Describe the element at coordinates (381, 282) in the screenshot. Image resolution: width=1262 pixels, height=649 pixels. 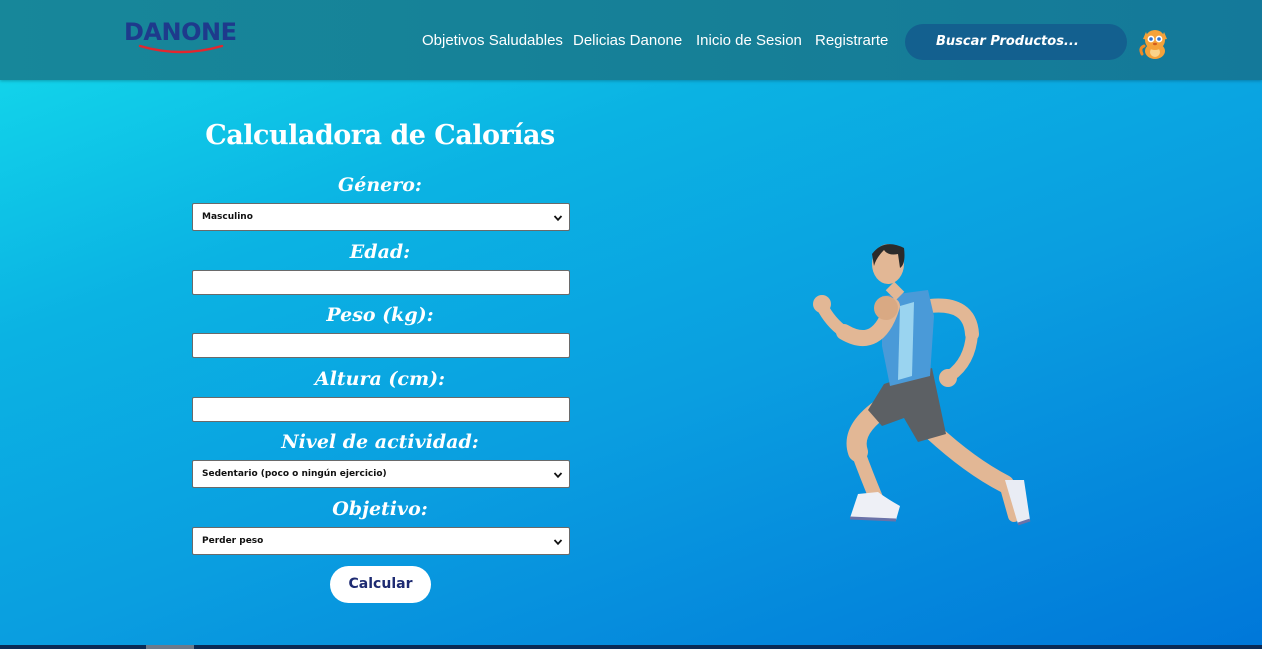
I see `age-input` at that location.